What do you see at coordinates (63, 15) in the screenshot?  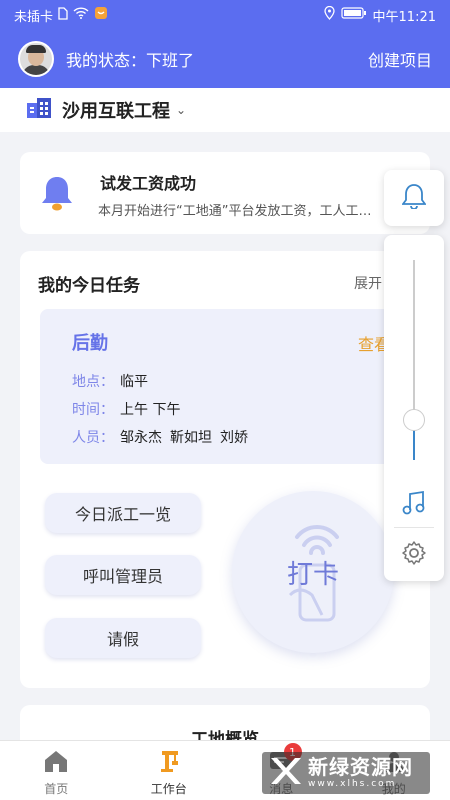 I see `sim-icon` at bounding box center [63, 15].